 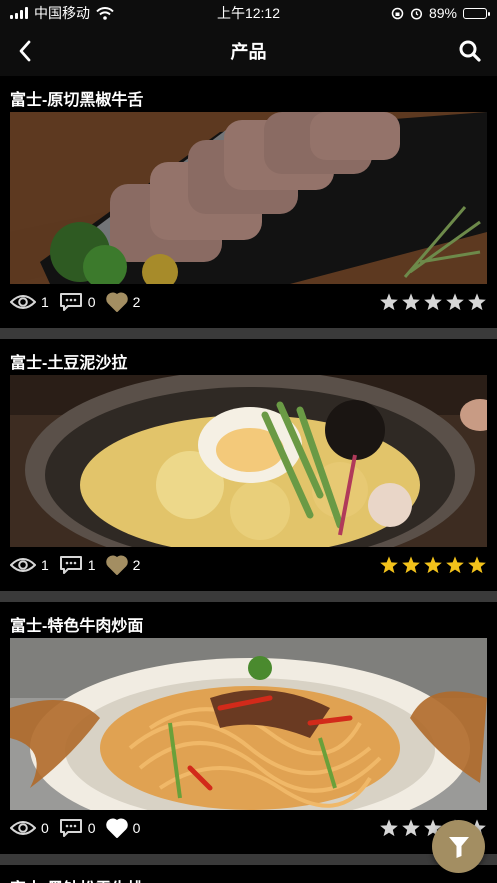 I want to click on chevron-left-icon, so click(x=25, y=51).